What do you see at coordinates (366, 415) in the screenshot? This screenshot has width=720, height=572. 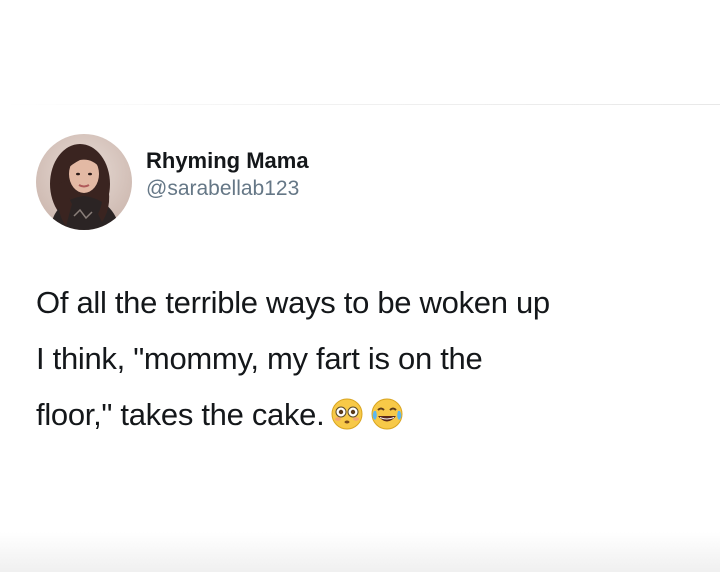 I see `tweet-text-line-last: floor," takes the cake.` at bounding box center [366, 415].